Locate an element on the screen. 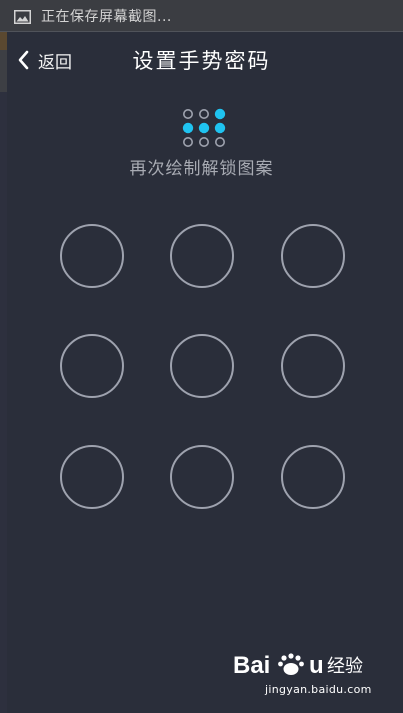  svg-text: Bai is located at coordinates (251, 665).